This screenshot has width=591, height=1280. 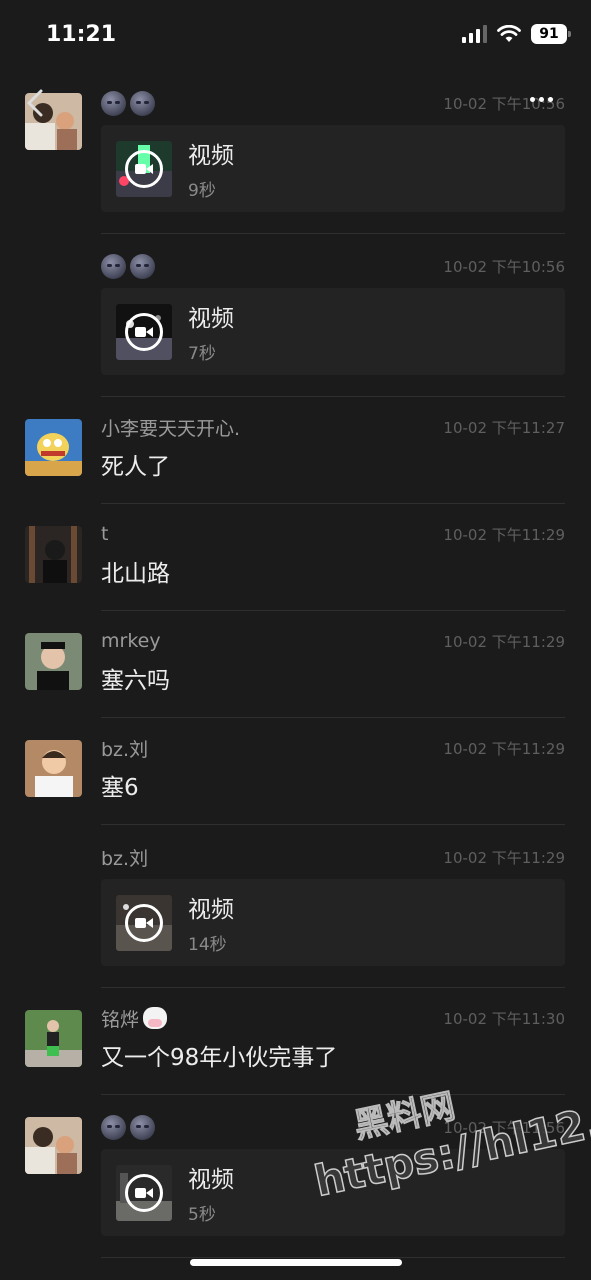 I want to click on message-text: 塞六吗, so click(x=135, y=681).